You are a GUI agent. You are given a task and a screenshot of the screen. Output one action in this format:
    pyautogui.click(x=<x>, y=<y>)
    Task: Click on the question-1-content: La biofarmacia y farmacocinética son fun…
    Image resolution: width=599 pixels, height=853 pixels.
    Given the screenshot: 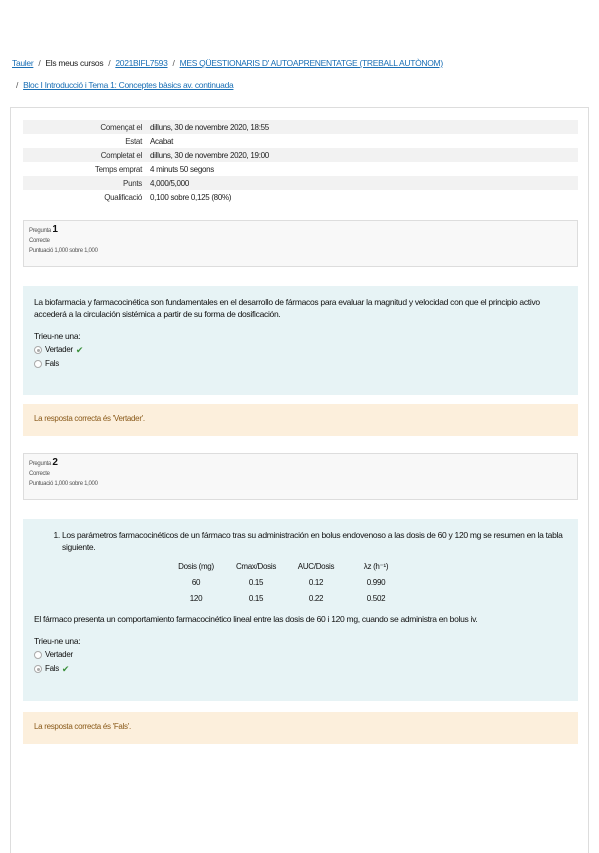 What is the action you would take?
    pyautogui.click(x=300, y=340)
    